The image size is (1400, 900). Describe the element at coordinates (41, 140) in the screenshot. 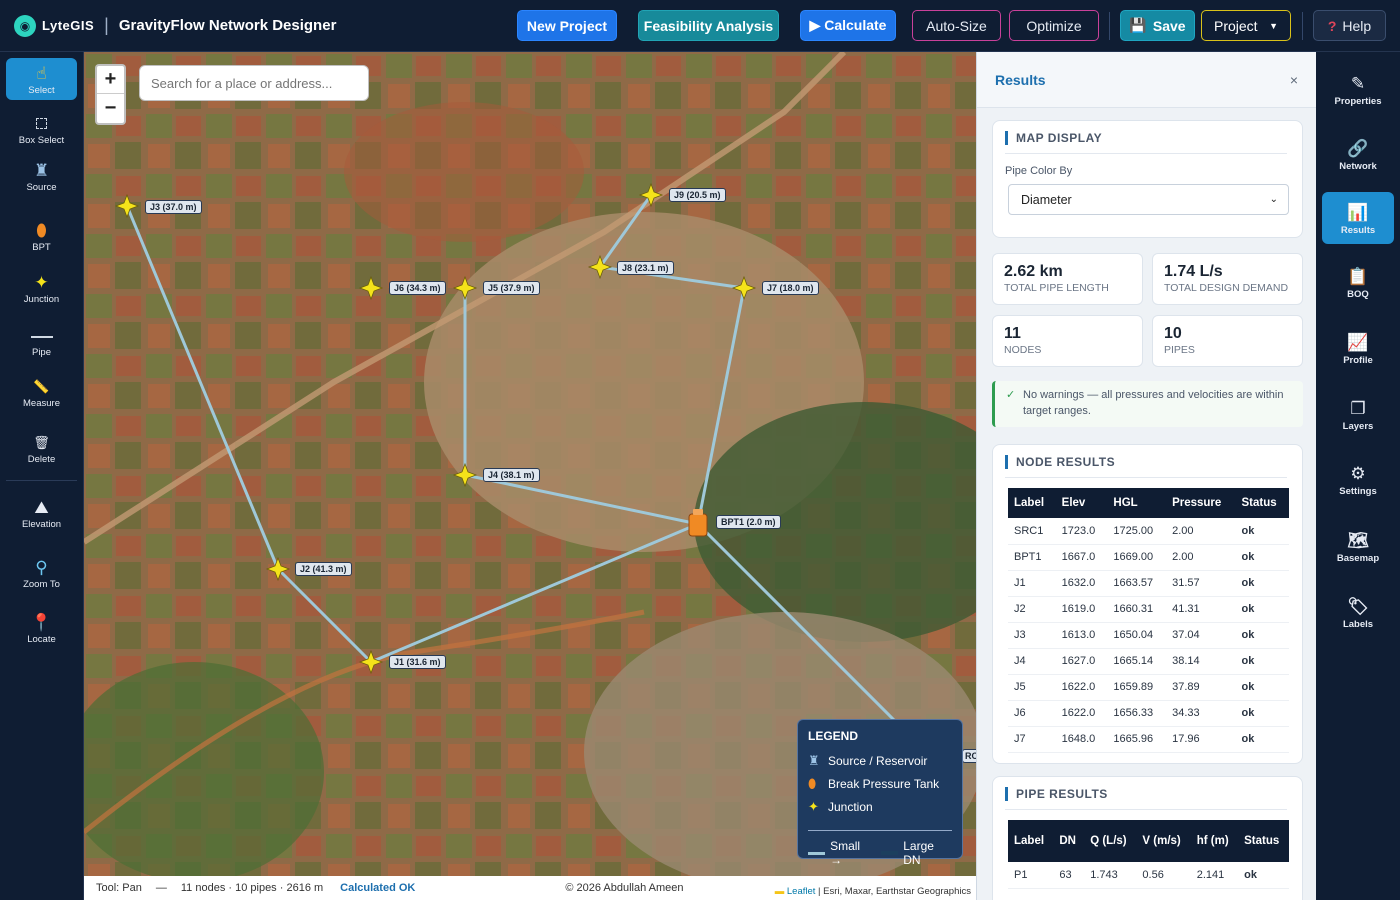

I see `tool-label: Box Select` at that location.